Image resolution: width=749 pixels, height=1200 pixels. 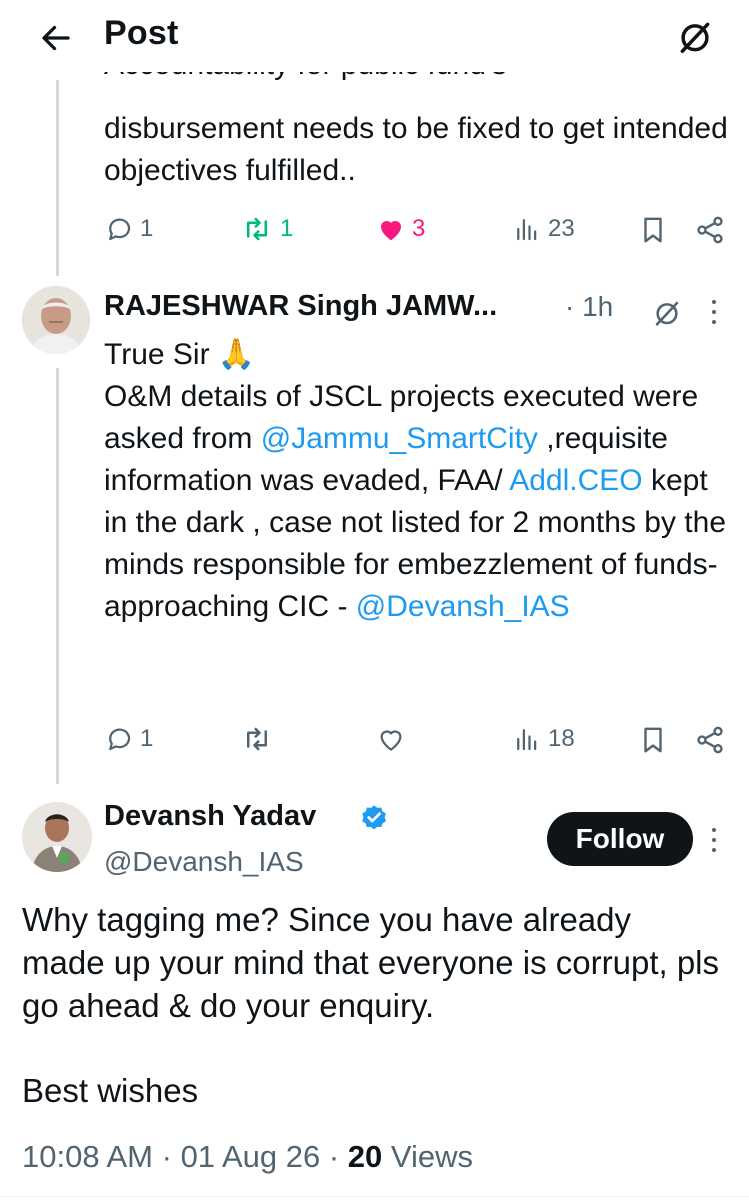 What do you see at coordinates (287, 228) in the screenshot?
I see `repost-count: 1` at bounding box center [287, 228].